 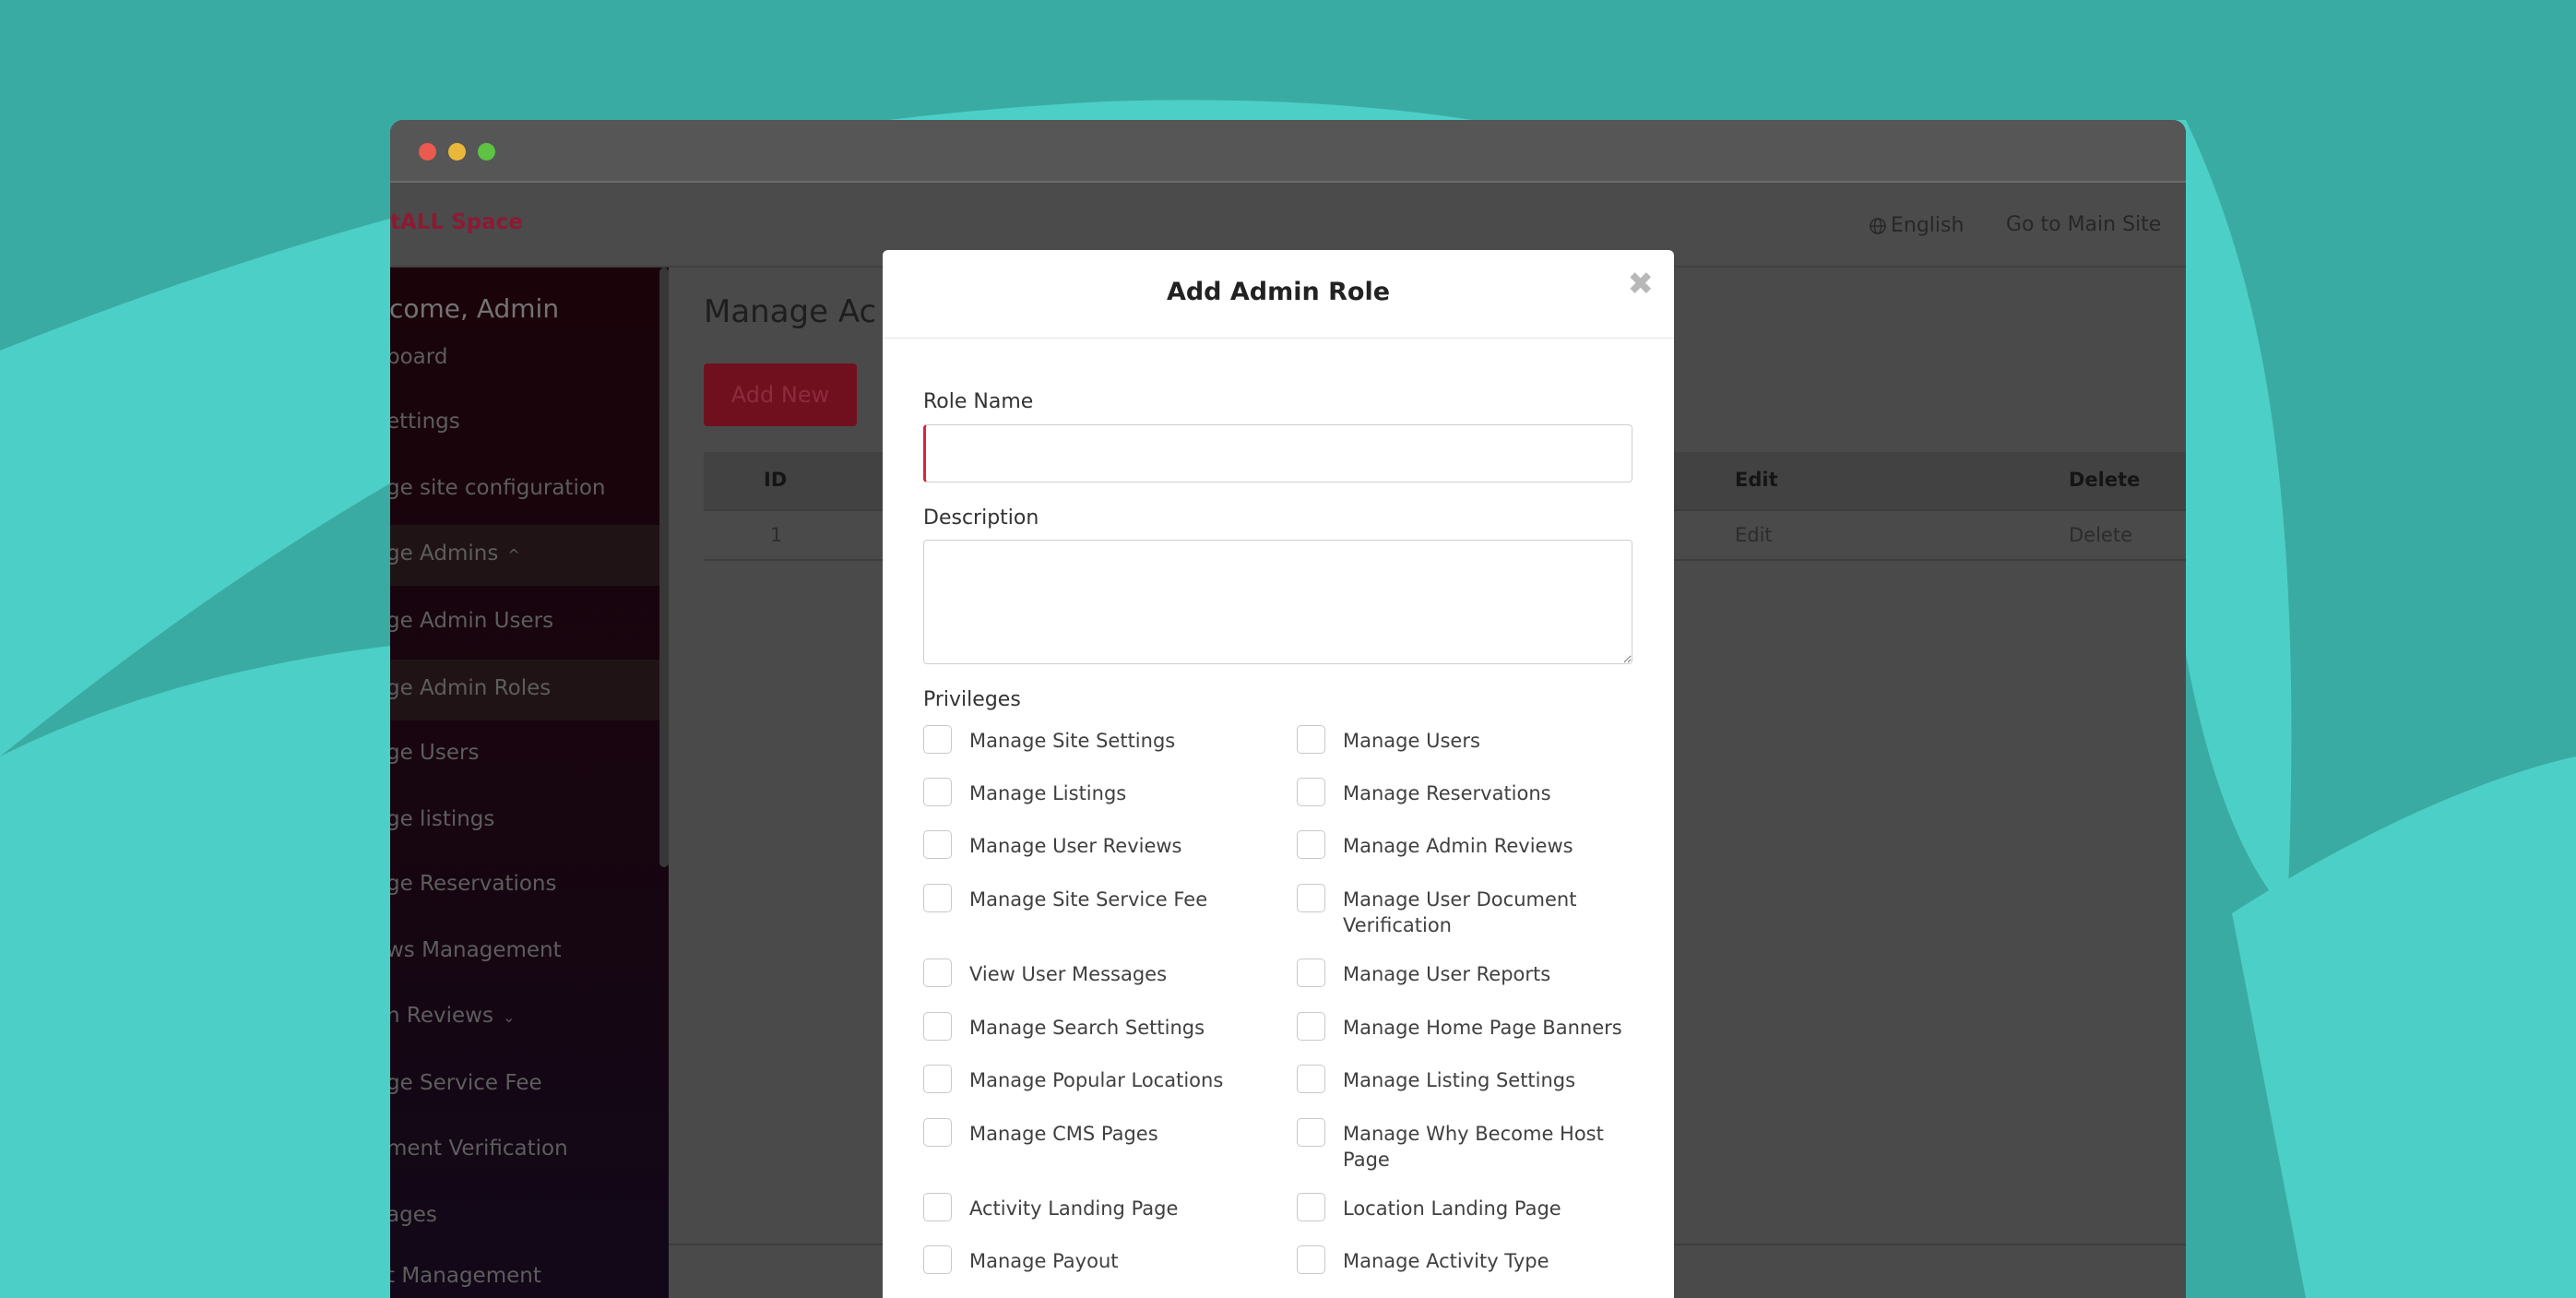 I want to click on add-new-button: Add New, so click(x=780, y=394).